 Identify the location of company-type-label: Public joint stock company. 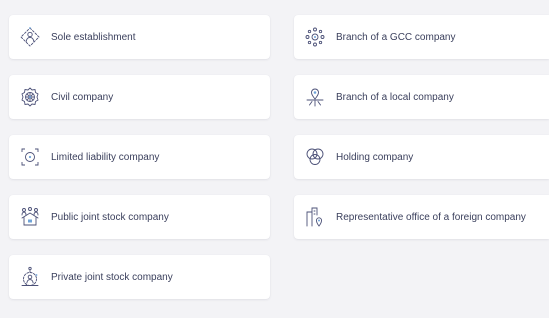
(110, 217).